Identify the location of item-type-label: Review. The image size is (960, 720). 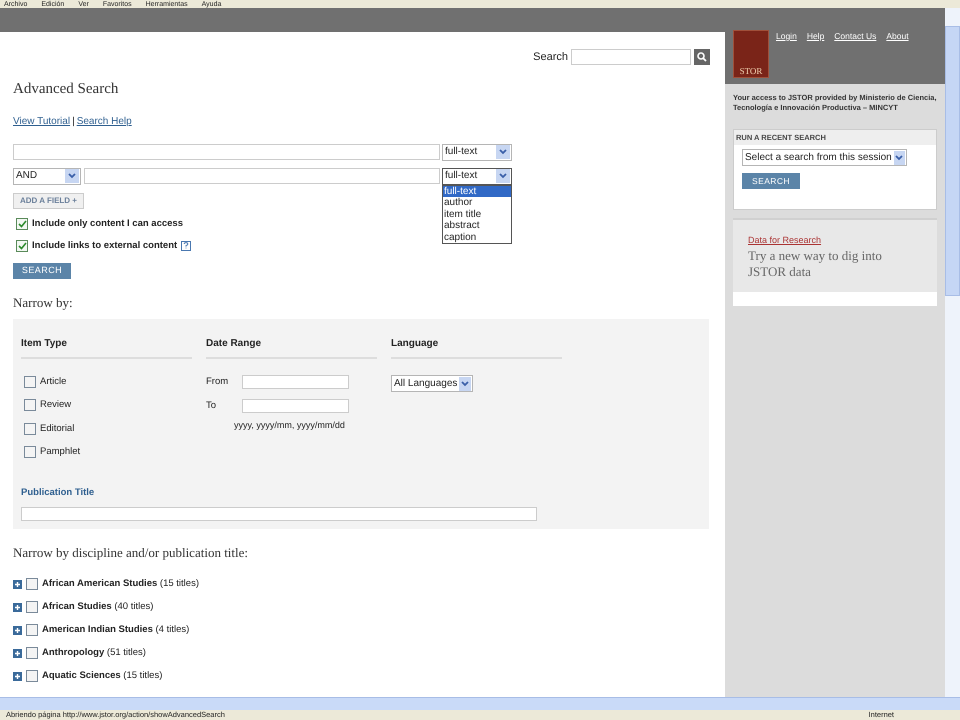
(56, 405).